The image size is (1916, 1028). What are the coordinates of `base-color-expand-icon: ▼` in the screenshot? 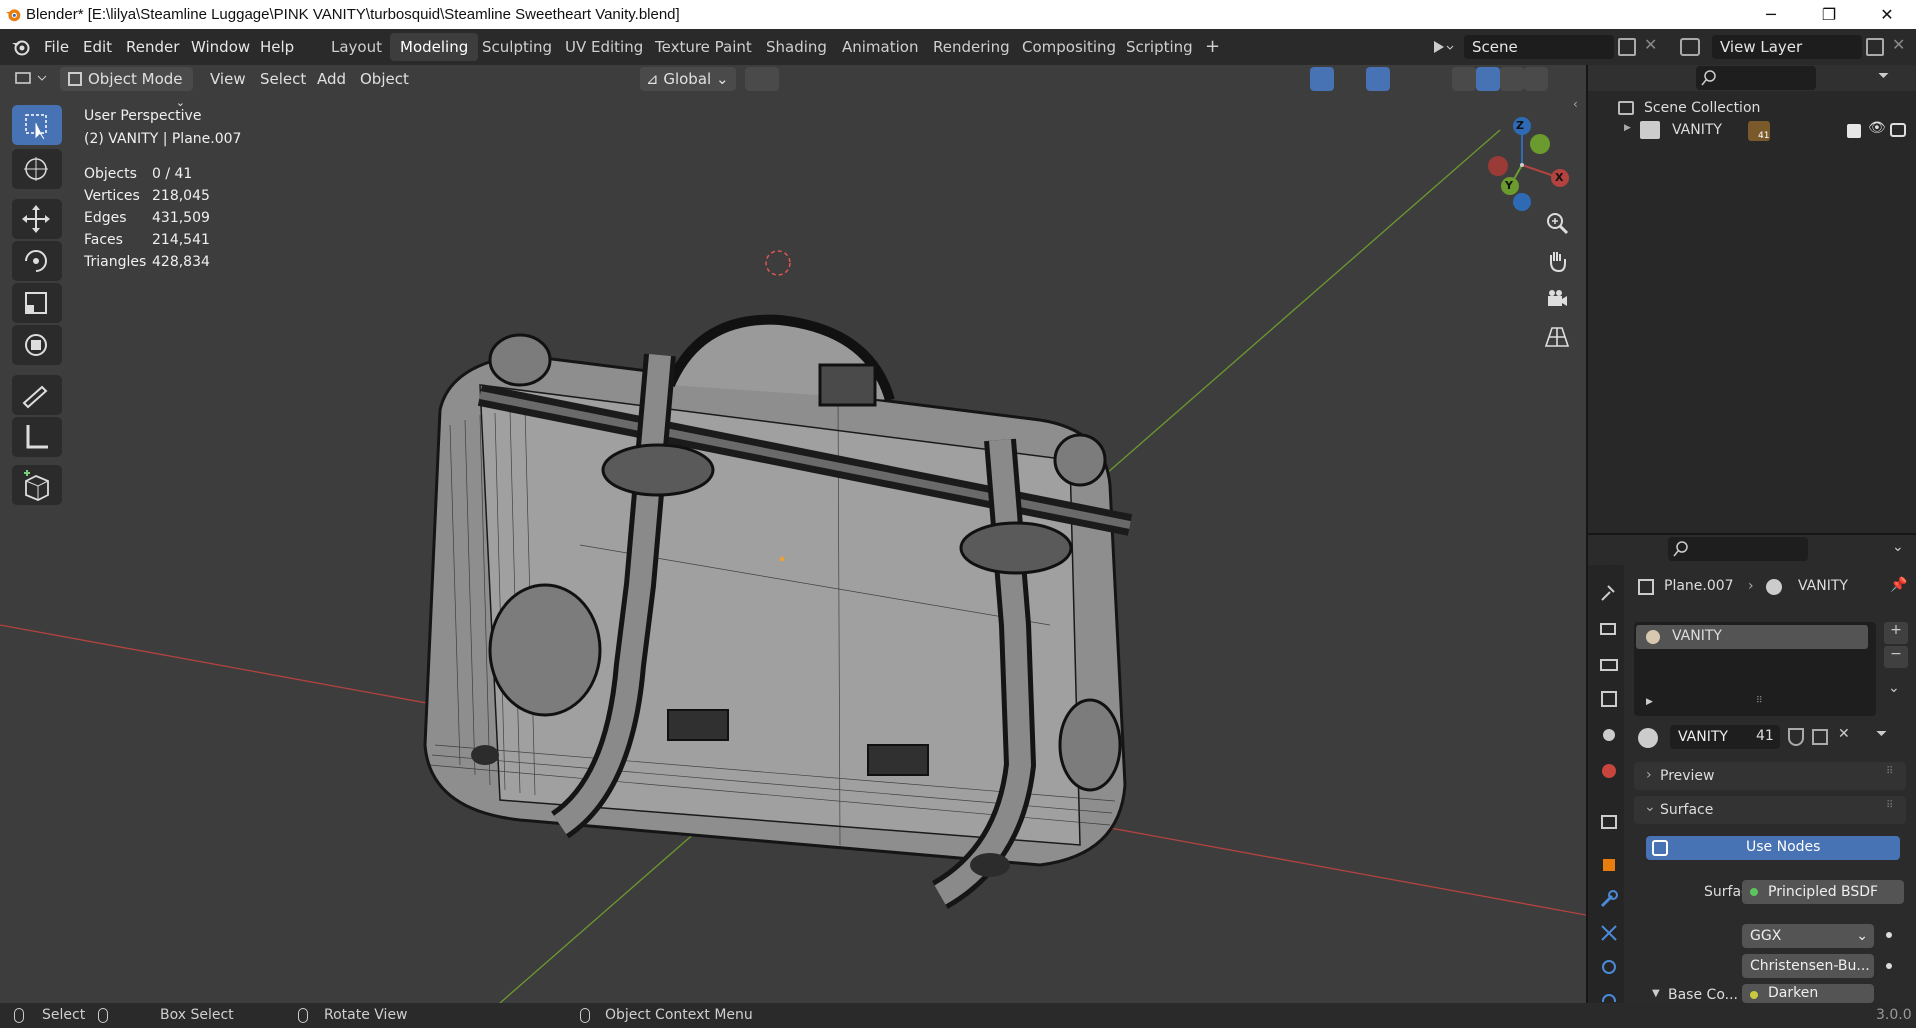 It's located at (1656, 993).